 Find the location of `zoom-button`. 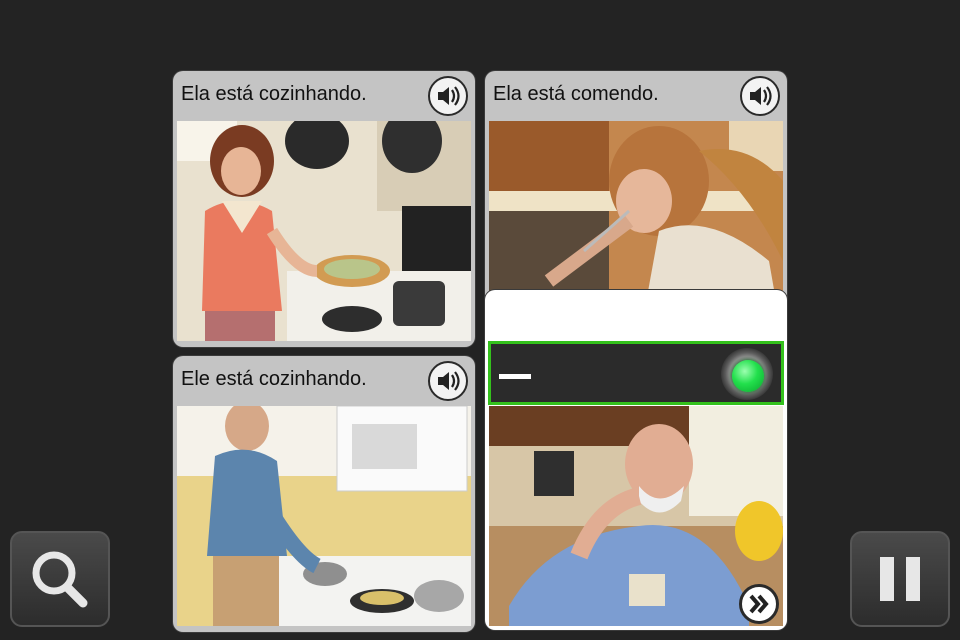

zoom-button is located at coordinates (60, 579).